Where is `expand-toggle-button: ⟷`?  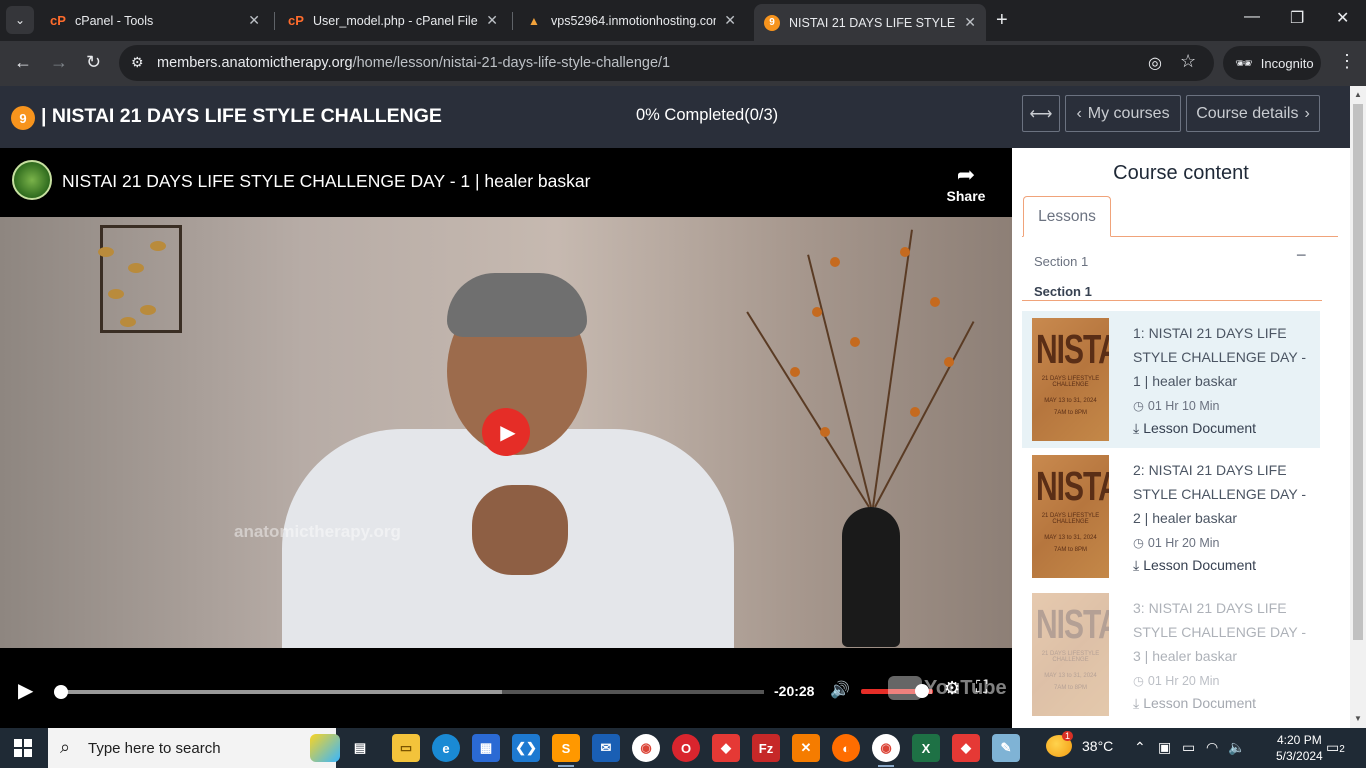 expand-toggle-button: ⟷ is located at coordinates (1041, 113).